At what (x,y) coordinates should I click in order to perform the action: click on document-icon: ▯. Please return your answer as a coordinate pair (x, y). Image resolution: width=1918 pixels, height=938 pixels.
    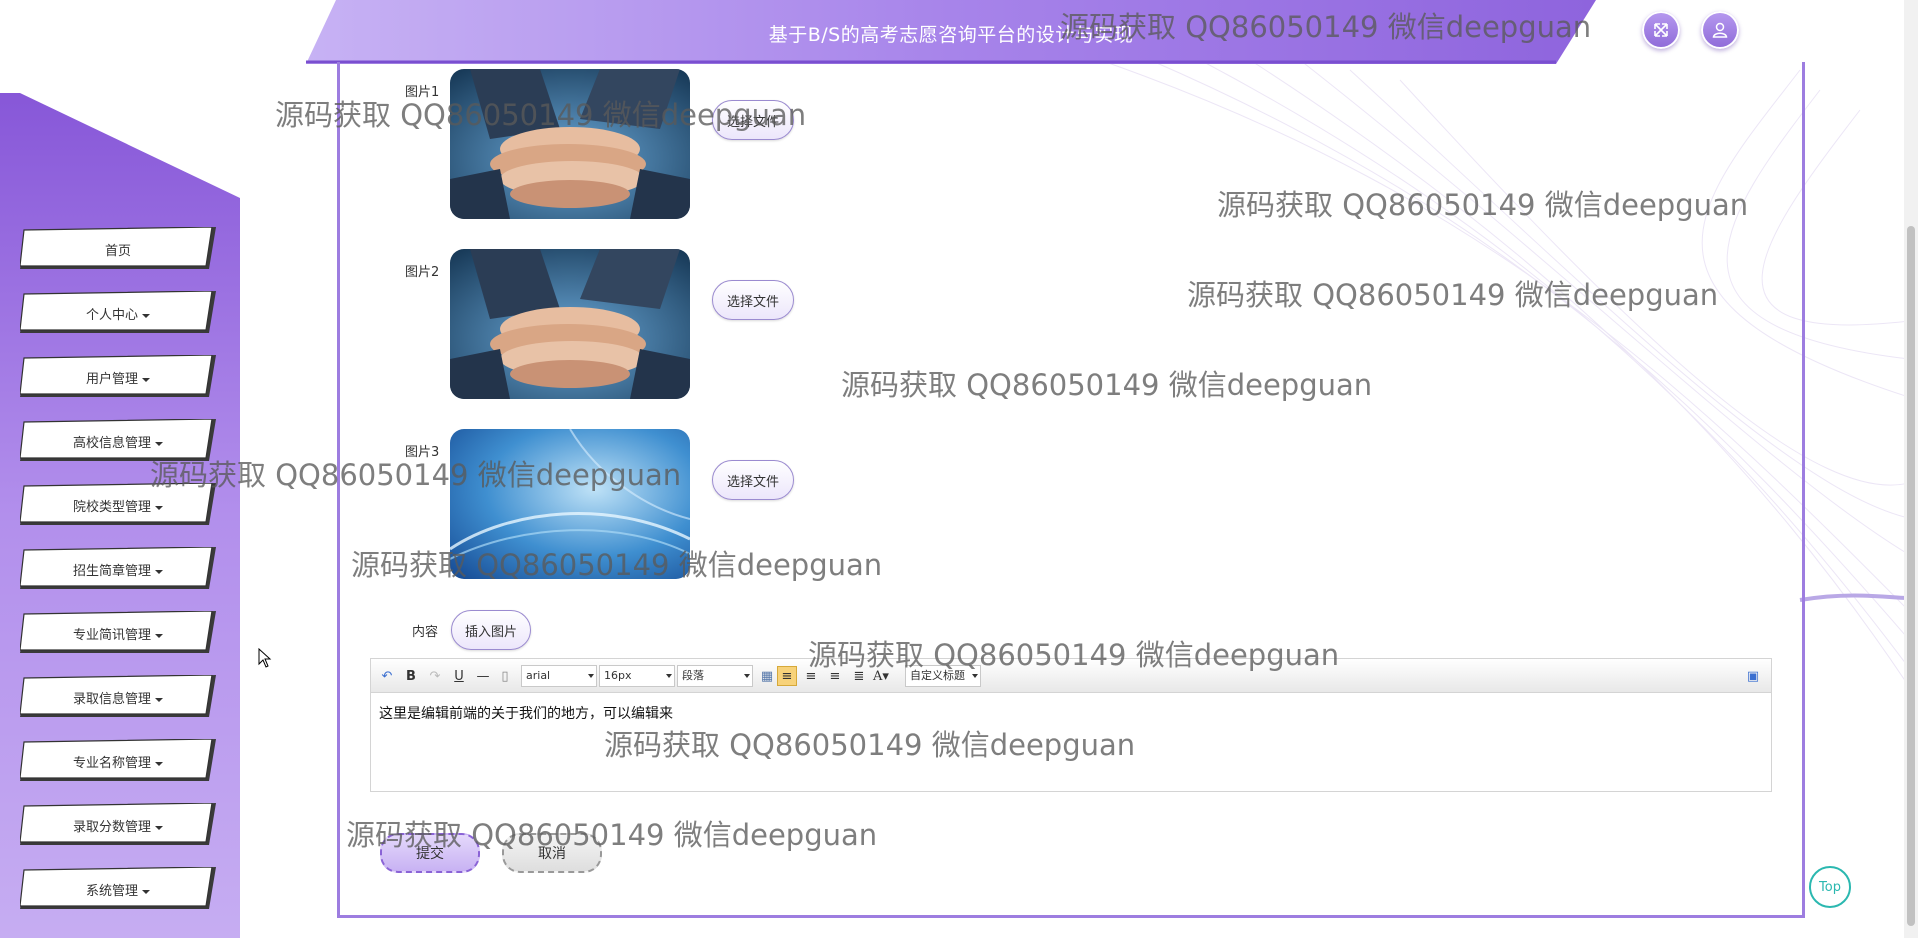
    Looking at the image, I should click on (505, 676).